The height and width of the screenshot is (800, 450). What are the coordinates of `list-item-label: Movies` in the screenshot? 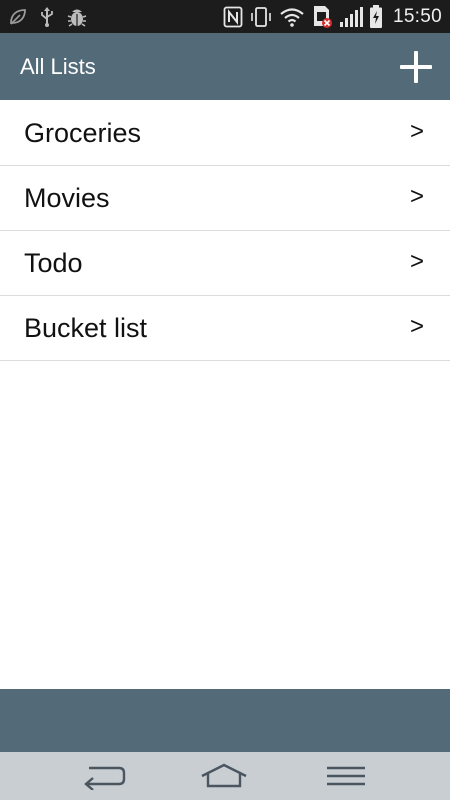 It's located at (67, 198).